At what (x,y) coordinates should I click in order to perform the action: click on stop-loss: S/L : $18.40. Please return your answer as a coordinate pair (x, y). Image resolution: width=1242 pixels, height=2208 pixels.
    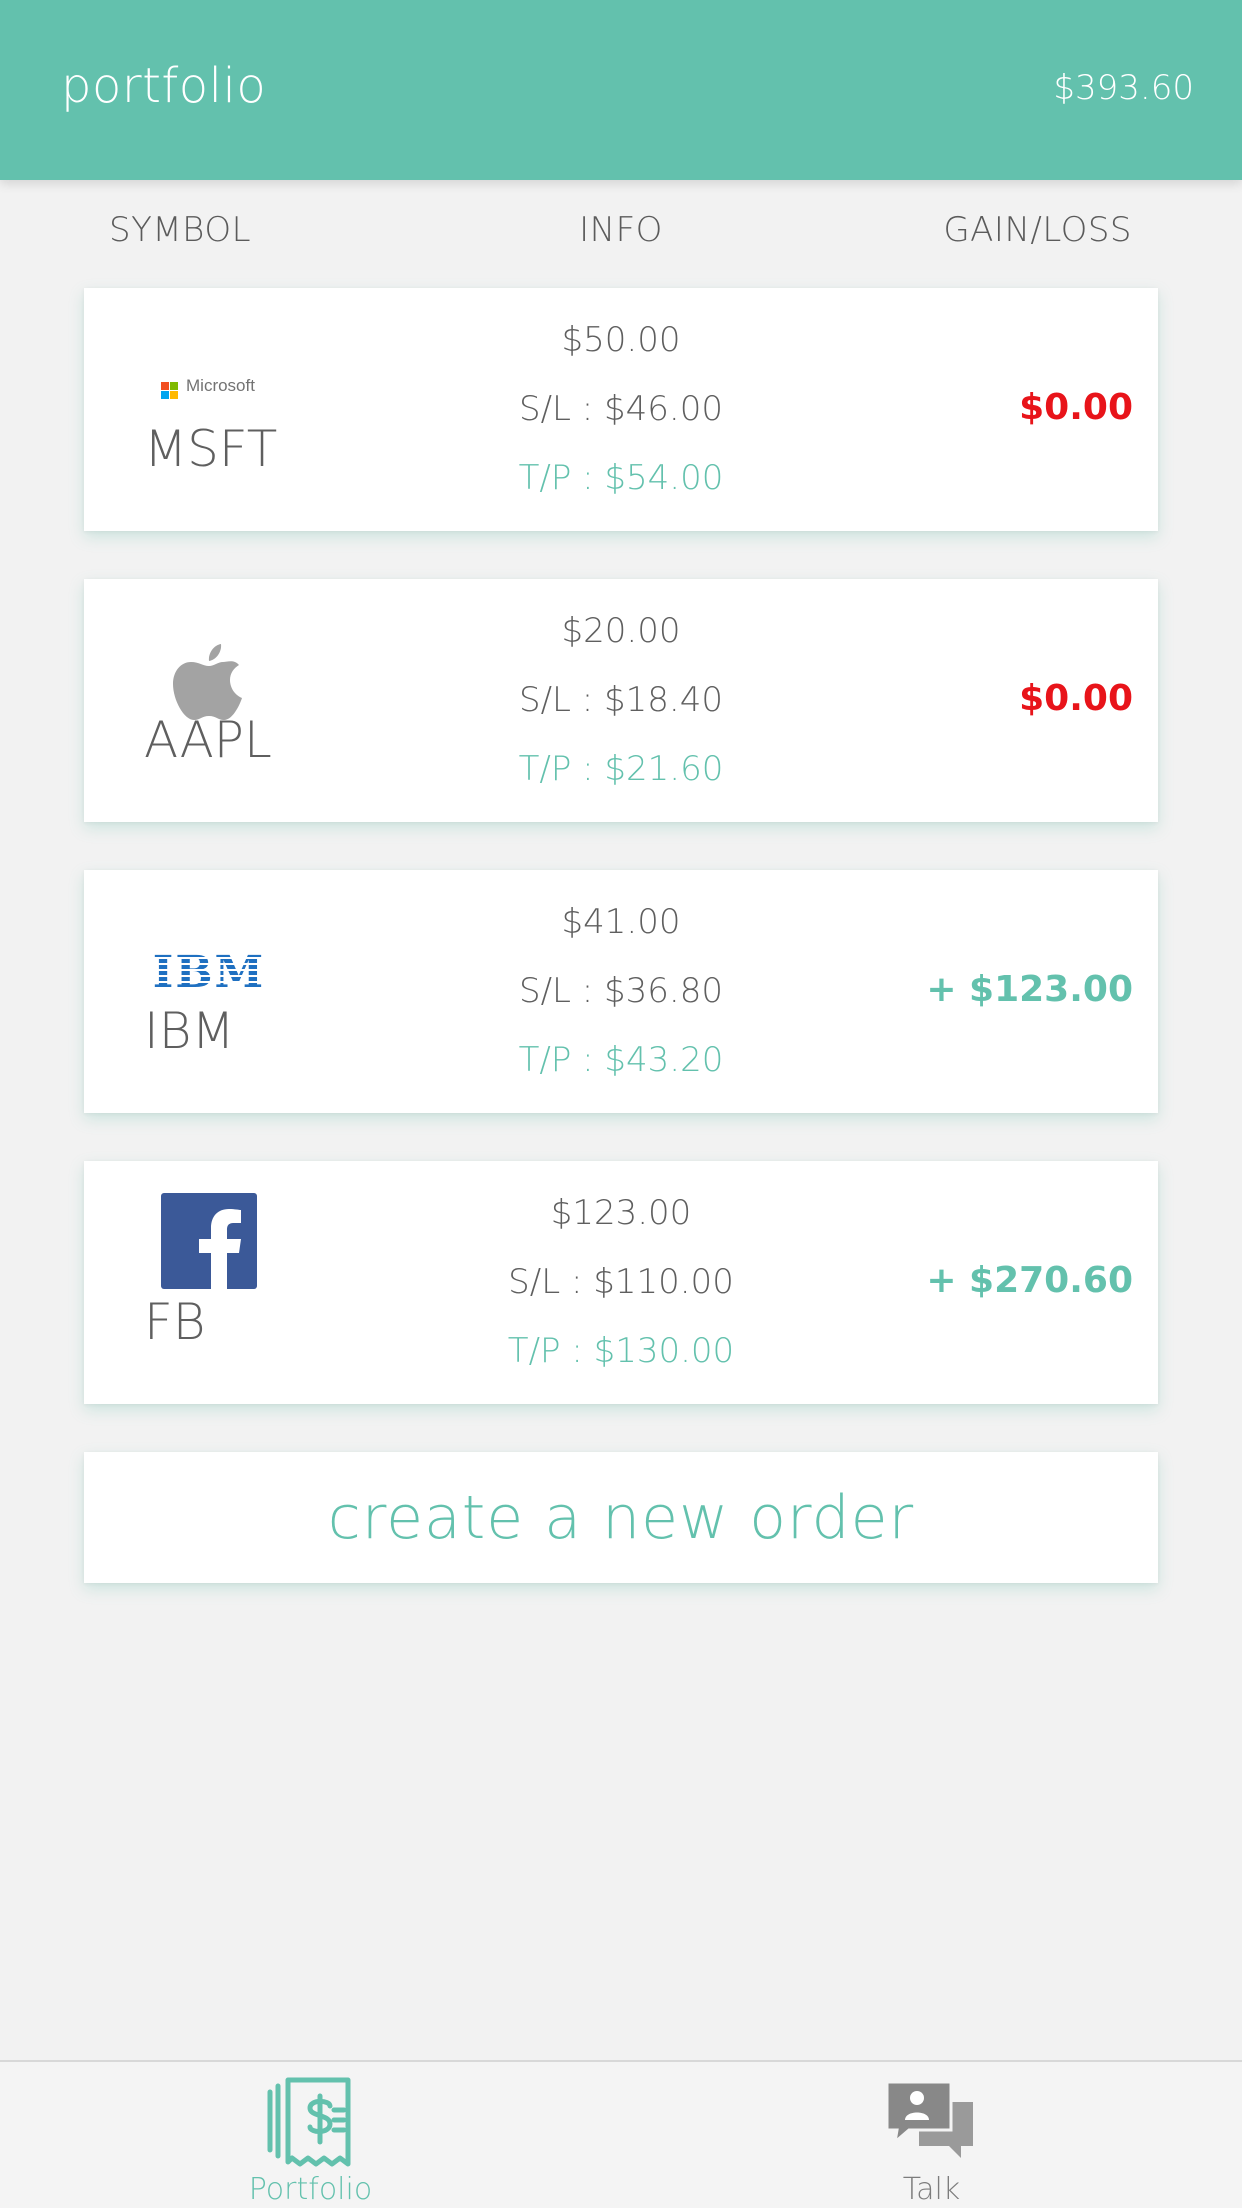
    Looking at the image, I should click on (621, 700).